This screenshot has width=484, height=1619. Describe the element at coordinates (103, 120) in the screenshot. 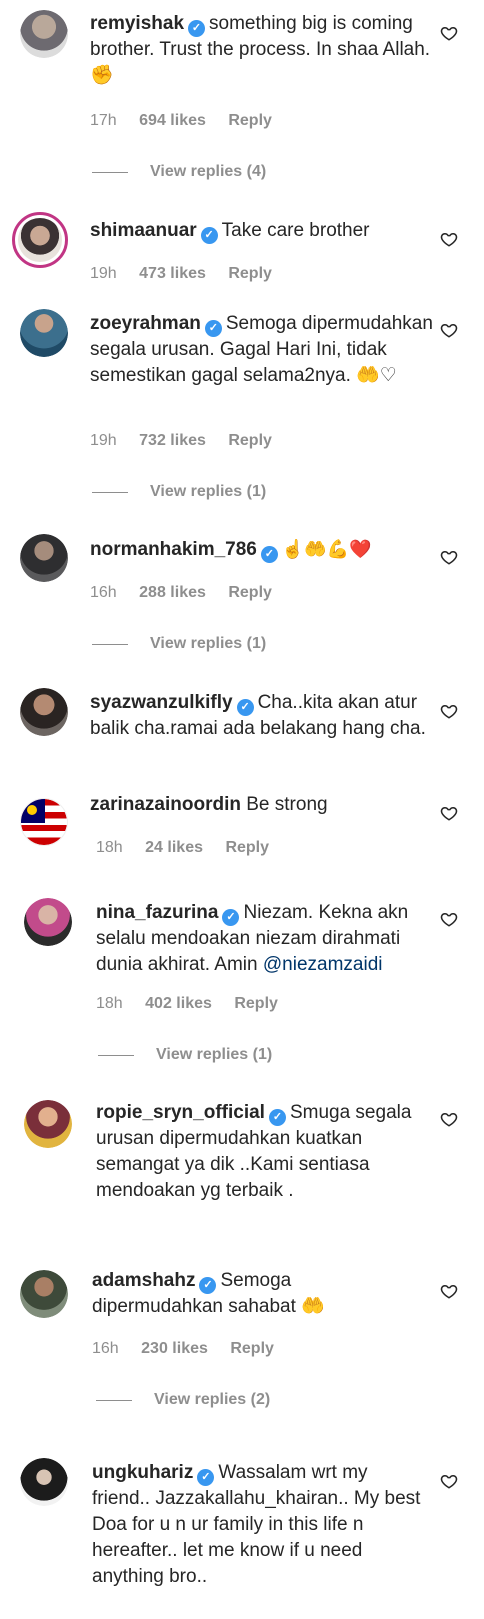

I see `timestamp: 17h` at that location.